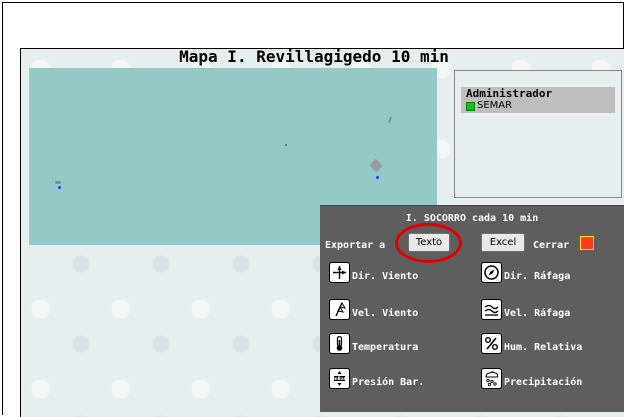 The image size is (628, 417). I want to click on panel-title: I. SOCORRO cada 10 min, so click(472, 218).